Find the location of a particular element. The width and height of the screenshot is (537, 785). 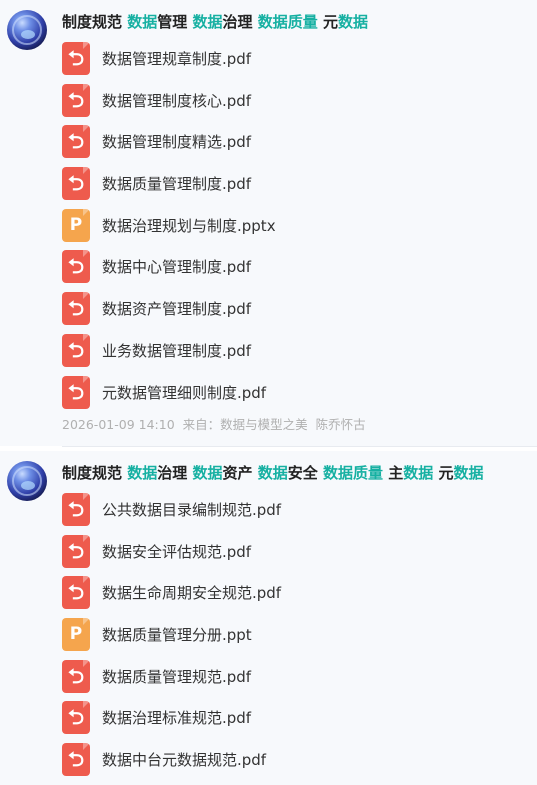

attachment-name: 数据治理规划与制度.pptx is located at coordinates (189, 226).